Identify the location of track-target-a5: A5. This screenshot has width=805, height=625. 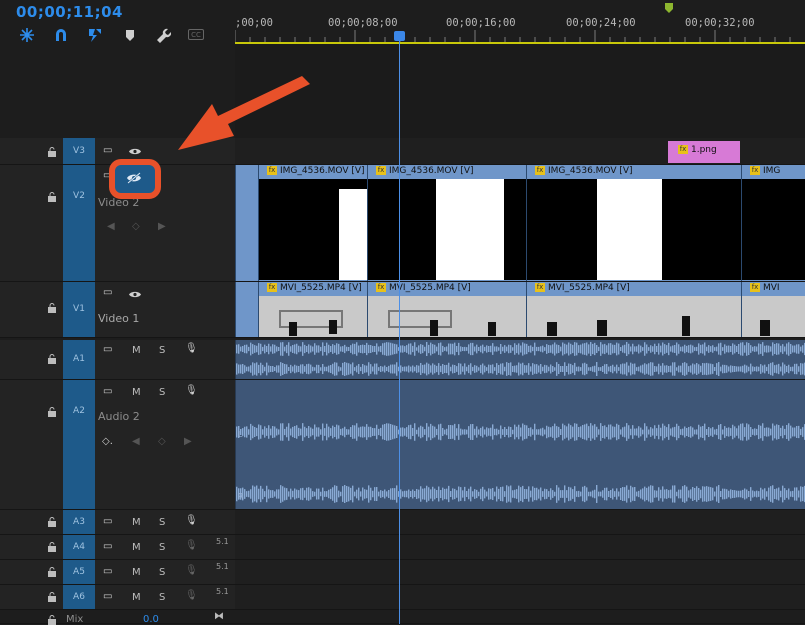
(79, 572).